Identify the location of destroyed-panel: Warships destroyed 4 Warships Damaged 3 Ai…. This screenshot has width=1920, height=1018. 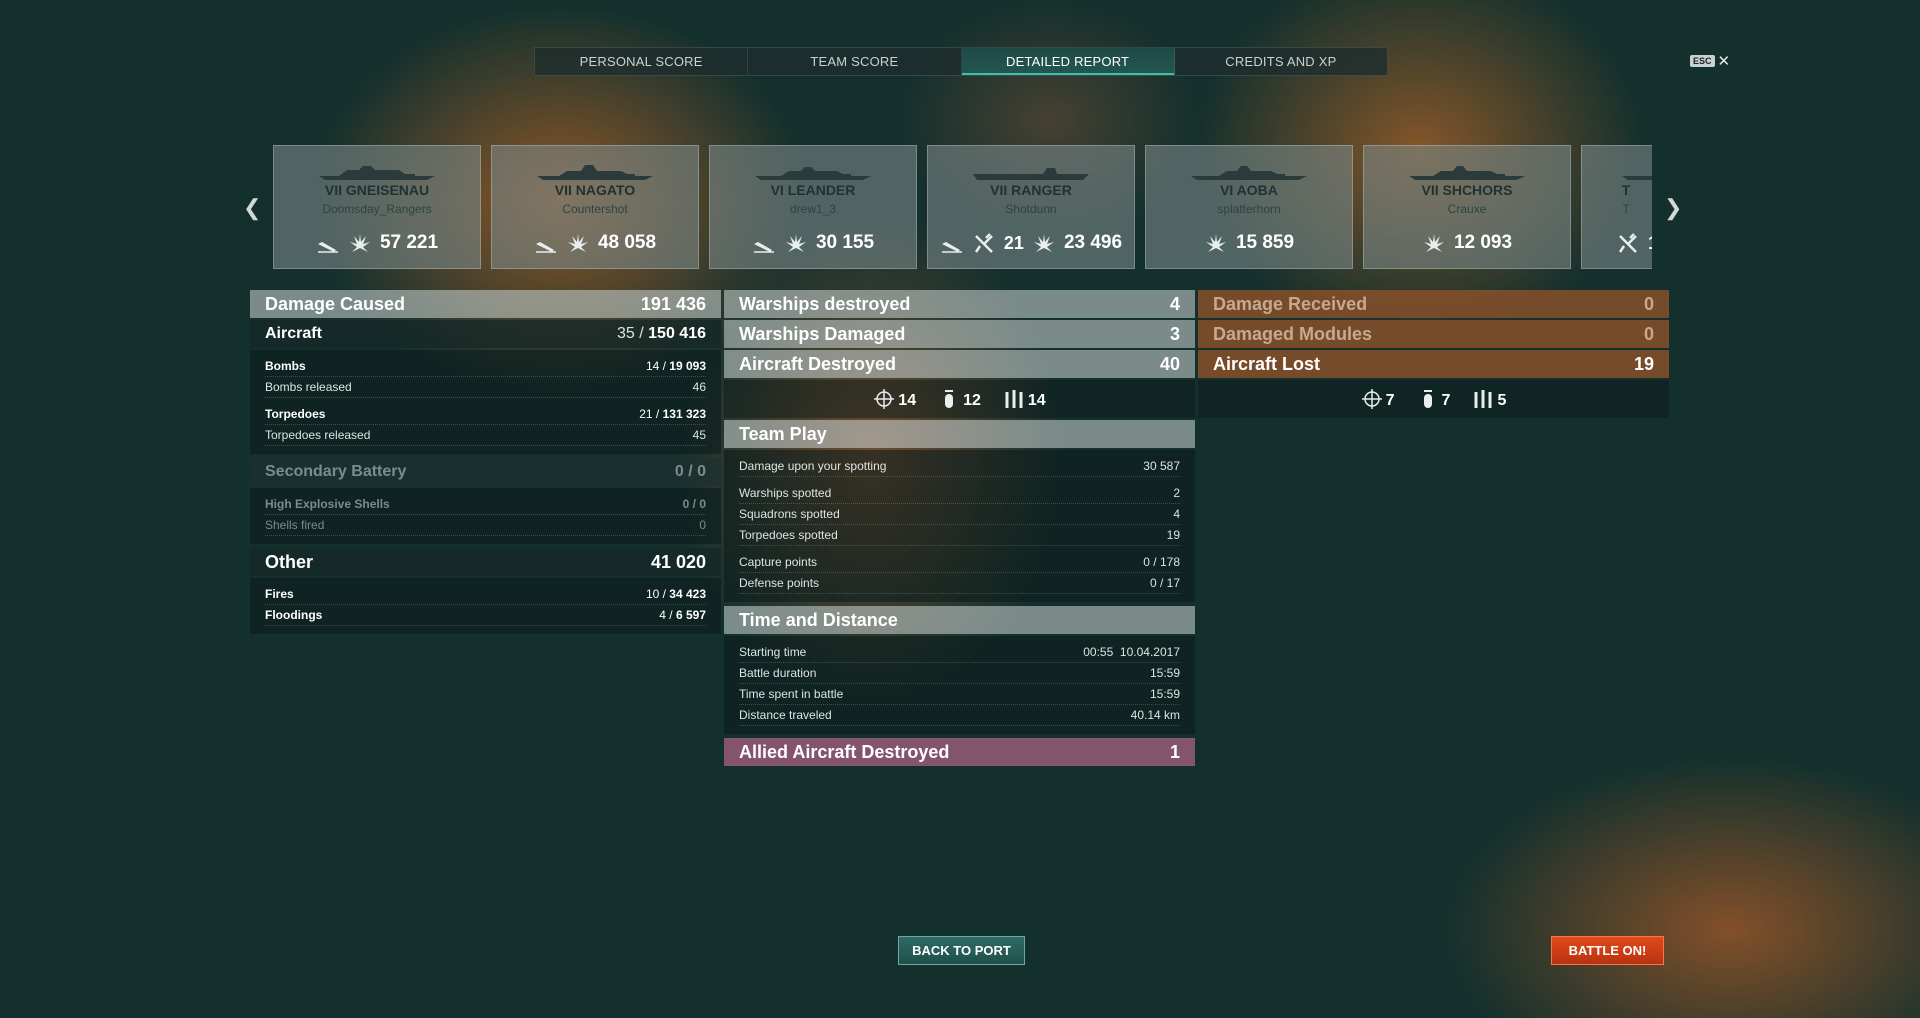
(959, 529).